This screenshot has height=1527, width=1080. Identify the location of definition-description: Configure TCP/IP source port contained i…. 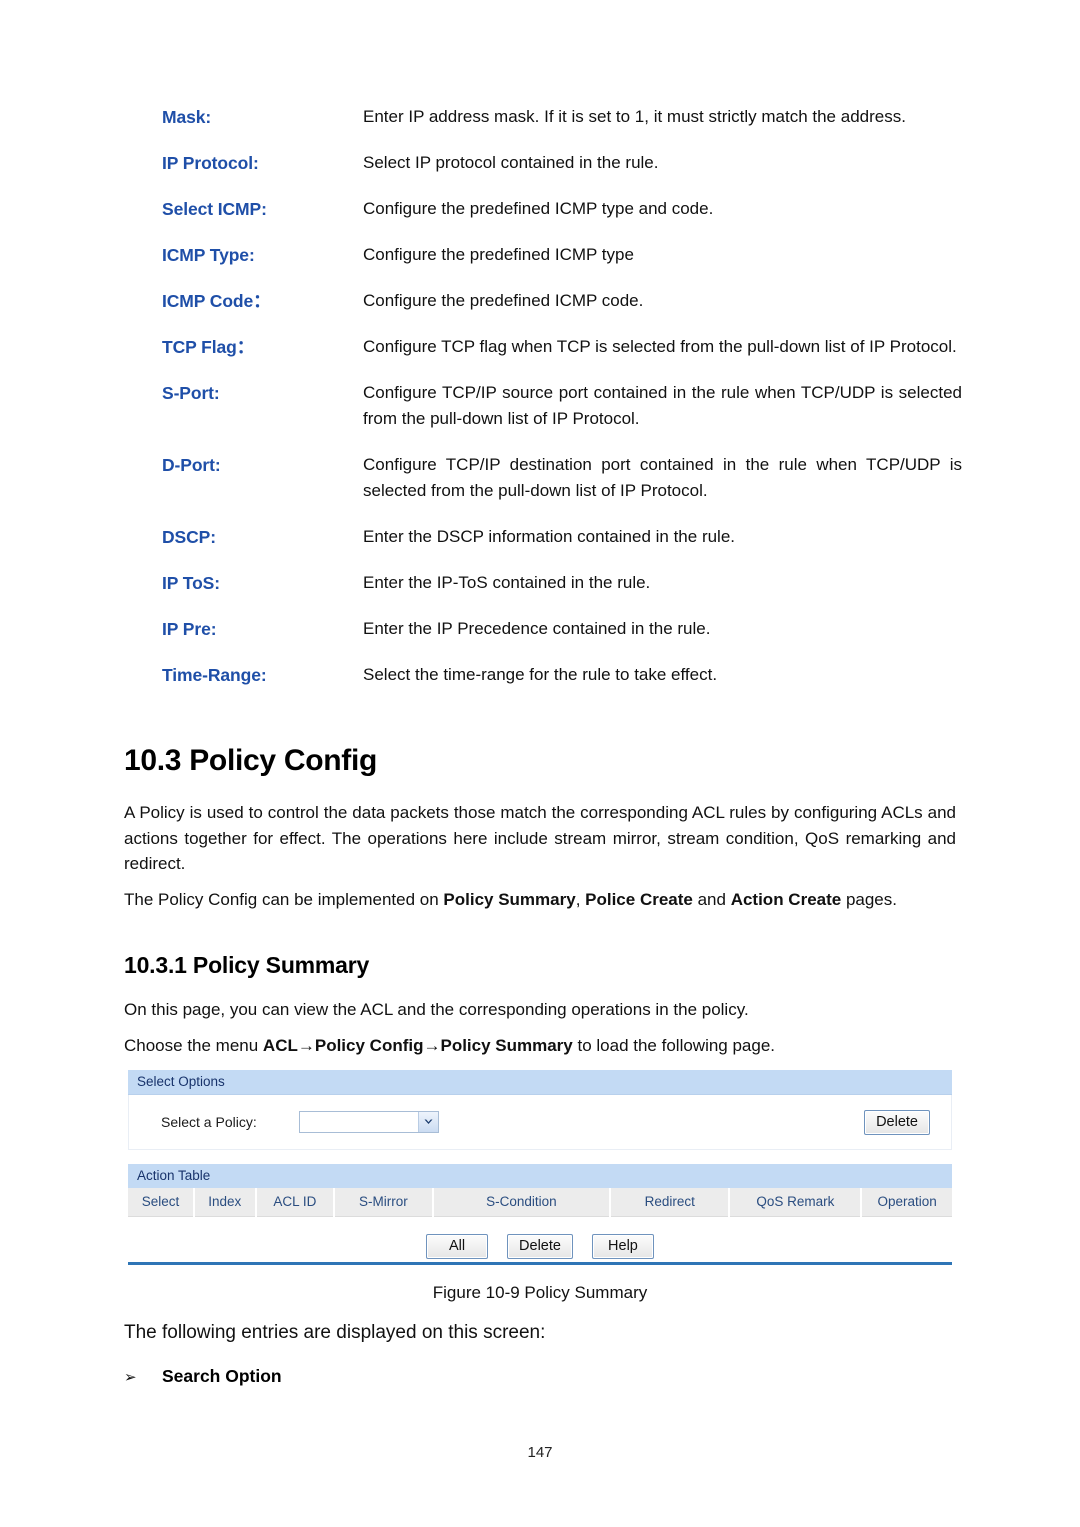
(662, 405).